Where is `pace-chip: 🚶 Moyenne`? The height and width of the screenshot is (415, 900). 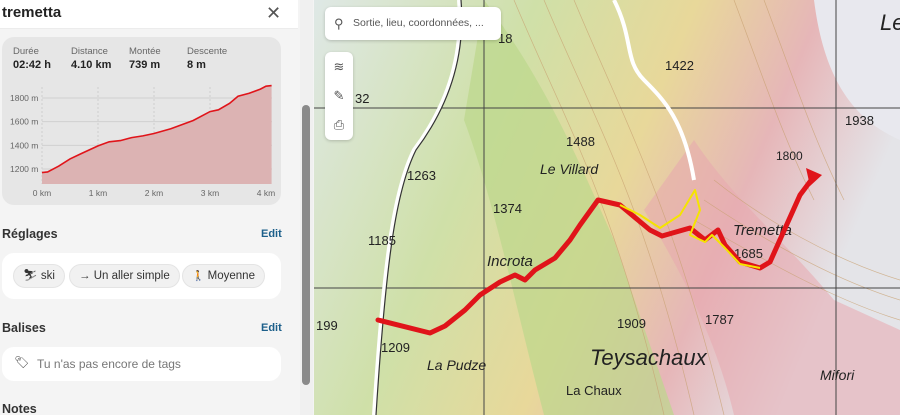
pace-chip: 🚶 Moyenne is located at coordinates (223, 276).